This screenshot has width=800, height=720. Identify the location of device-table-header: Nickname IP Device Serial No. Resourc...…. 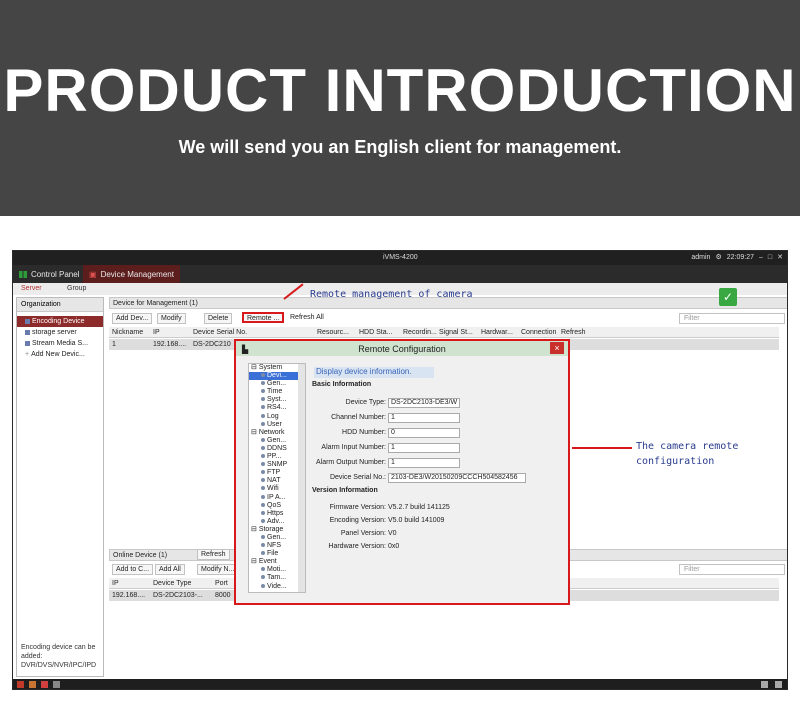
(444, 332).